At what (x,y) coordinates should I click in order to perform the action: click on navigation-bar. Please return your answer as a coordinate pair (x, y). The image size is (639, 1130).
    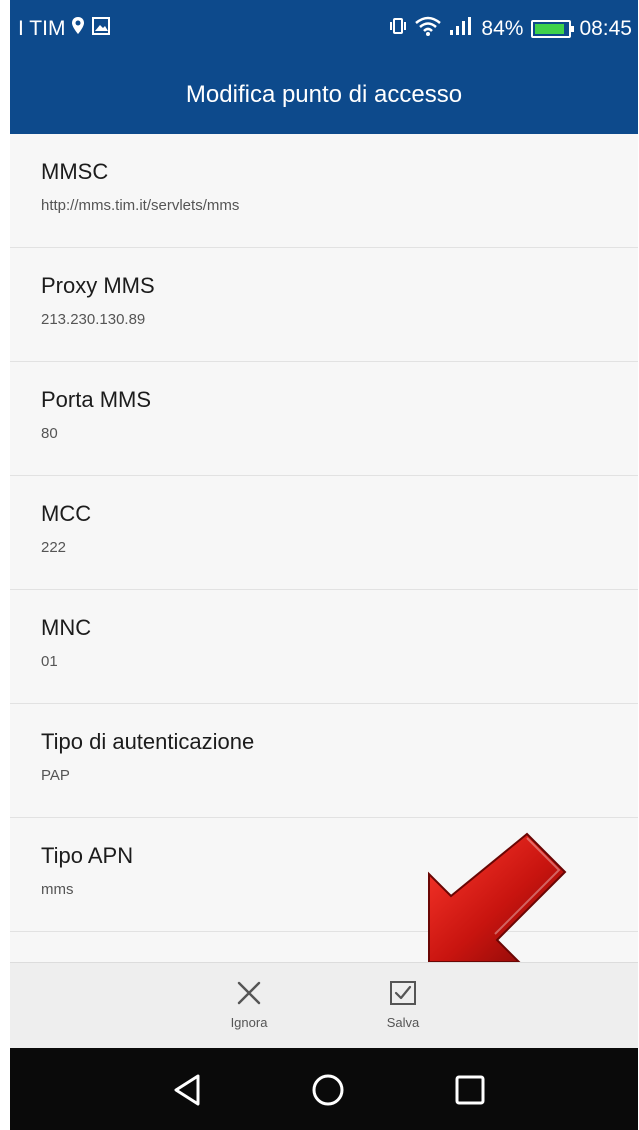
    Looking at the image, I should click on (324, 1089).